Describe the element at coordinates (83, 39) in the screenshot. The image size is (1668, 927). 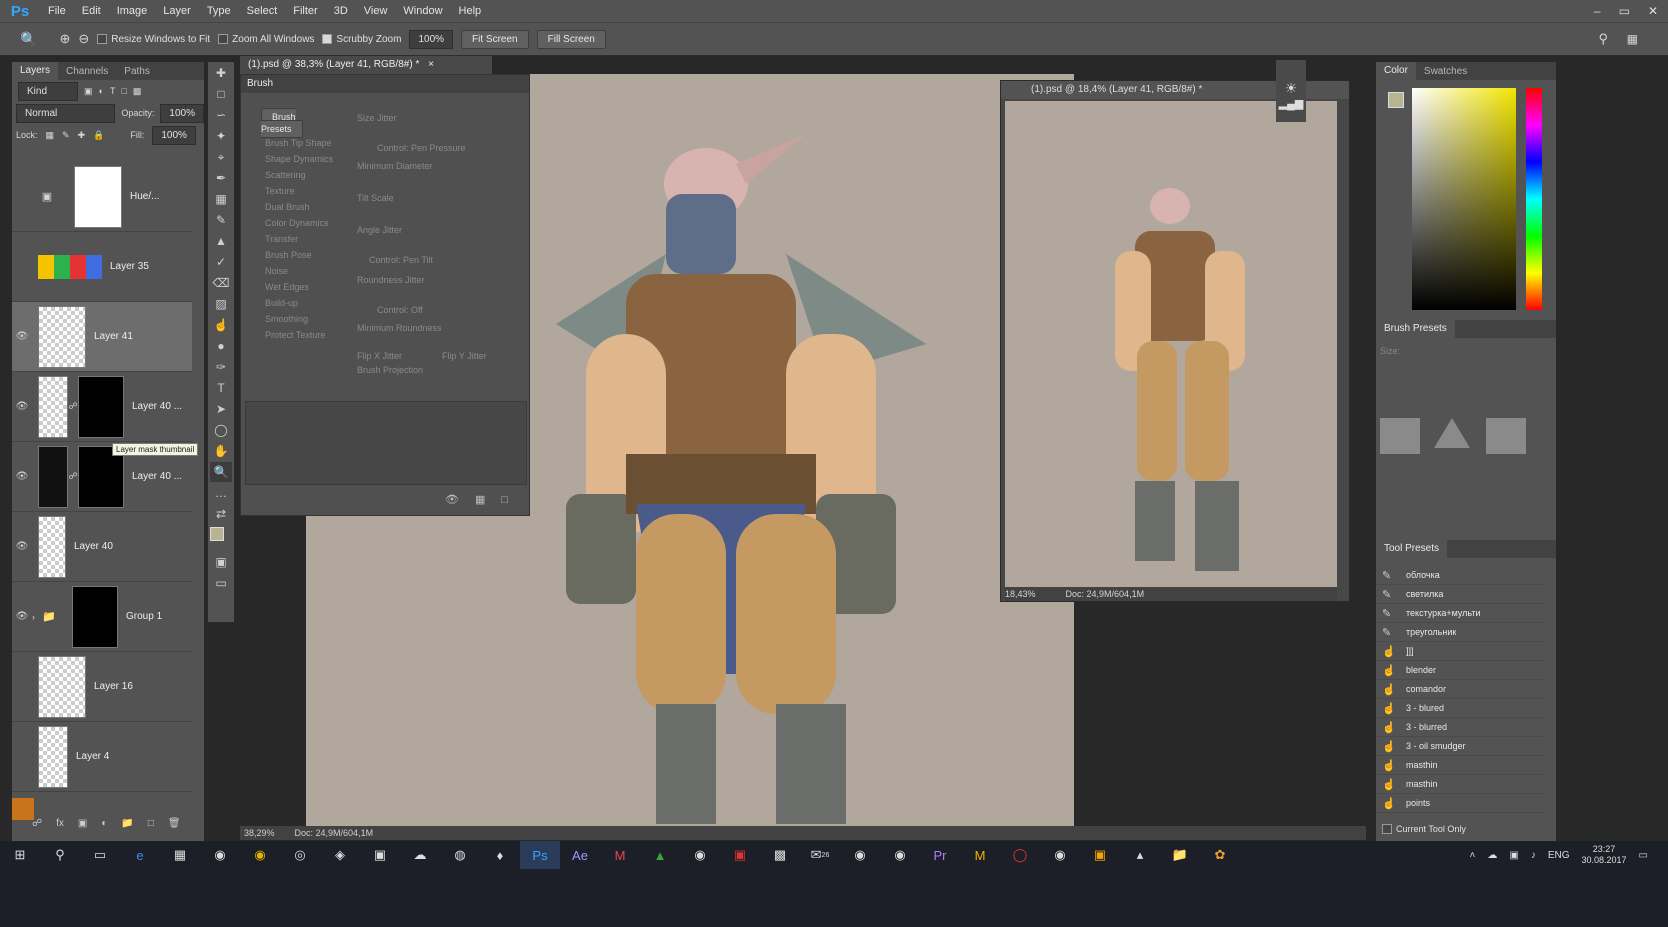
I see `zoom-out-icon: ⊖` at that location.